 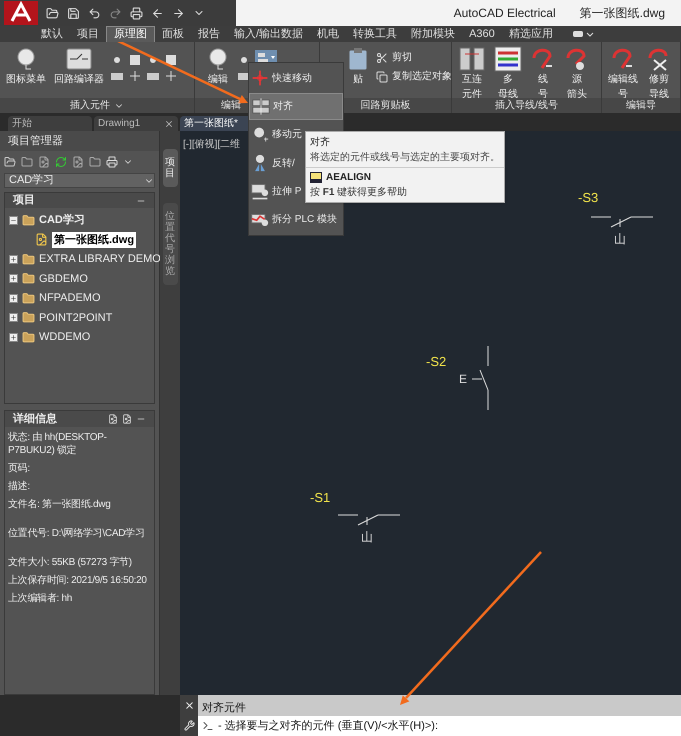 I want to click on tree-item: WDDEMO, so click(x=64, y=337).